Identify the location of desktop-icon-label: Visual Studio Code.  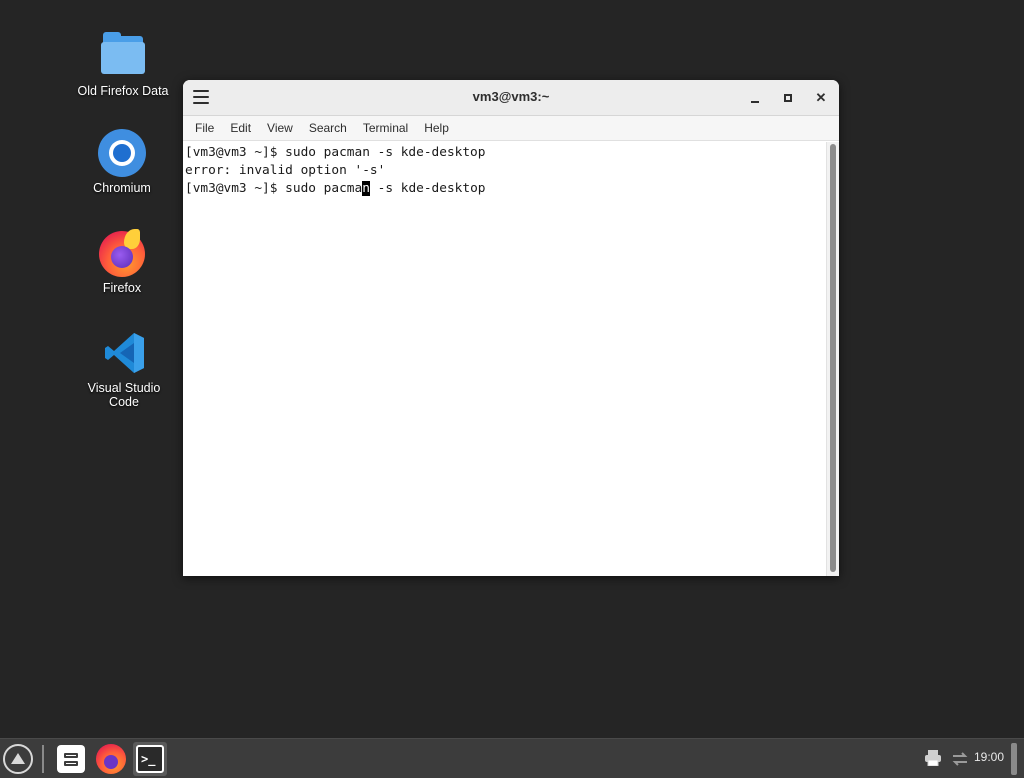
(124, 395).